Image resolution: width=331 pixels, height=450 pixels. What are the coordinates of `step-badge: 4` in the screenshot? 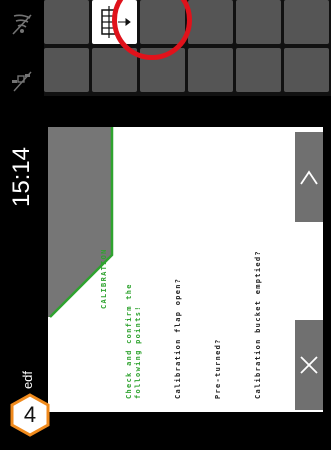 It's located at (30, 415).